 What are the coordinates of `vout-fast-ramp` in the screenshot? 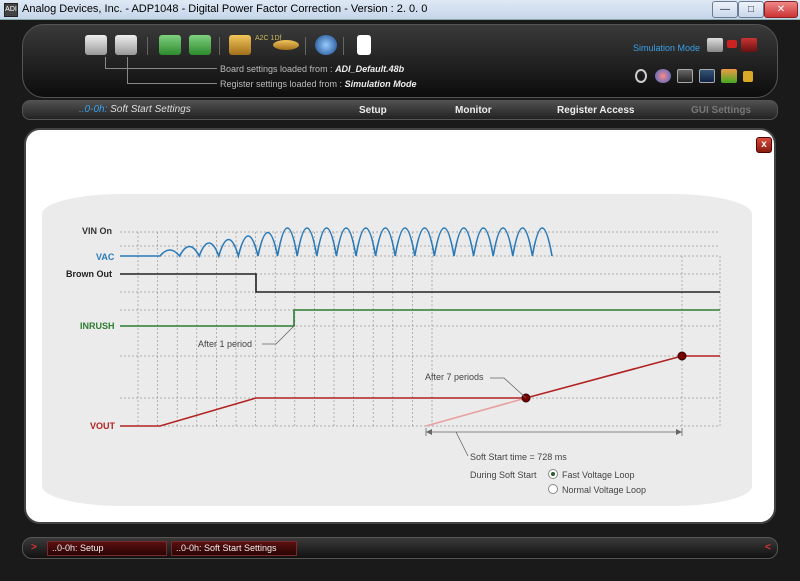 It's located at (476, 412).